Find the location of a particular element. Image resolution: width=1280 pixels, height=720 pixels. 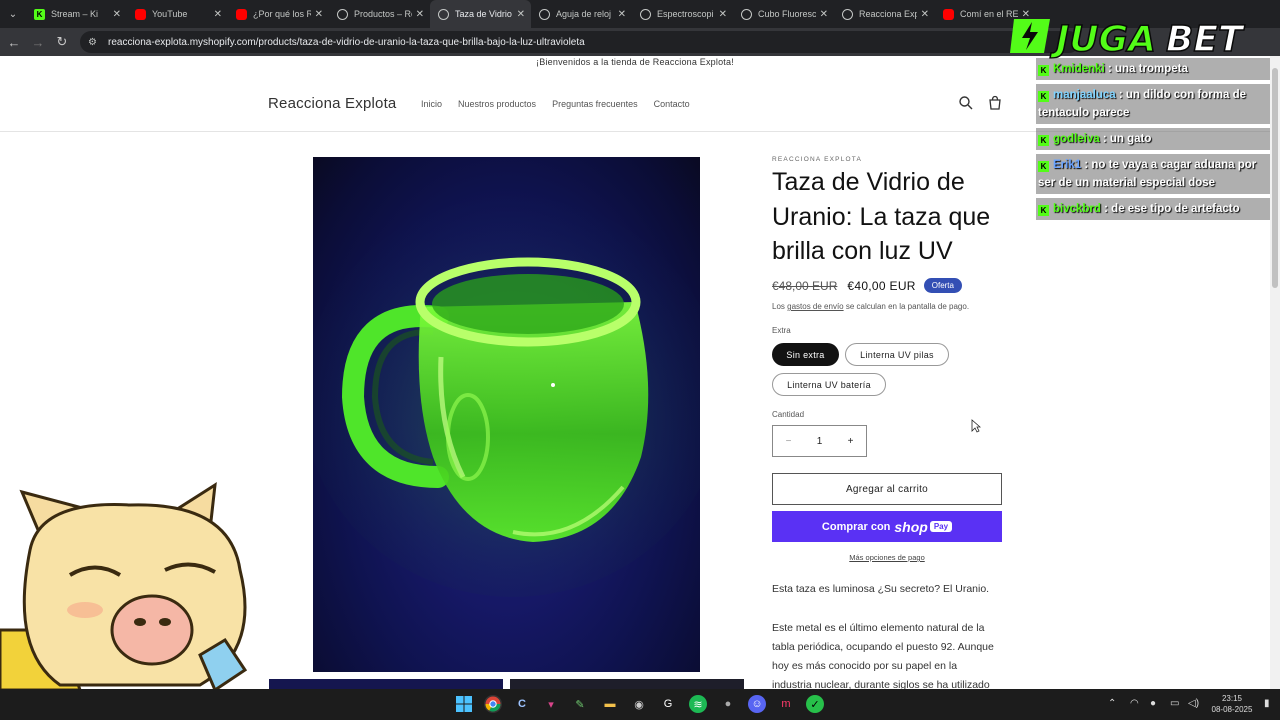

option-sin-extra: Sin extra is located at coordinates (805, 354).